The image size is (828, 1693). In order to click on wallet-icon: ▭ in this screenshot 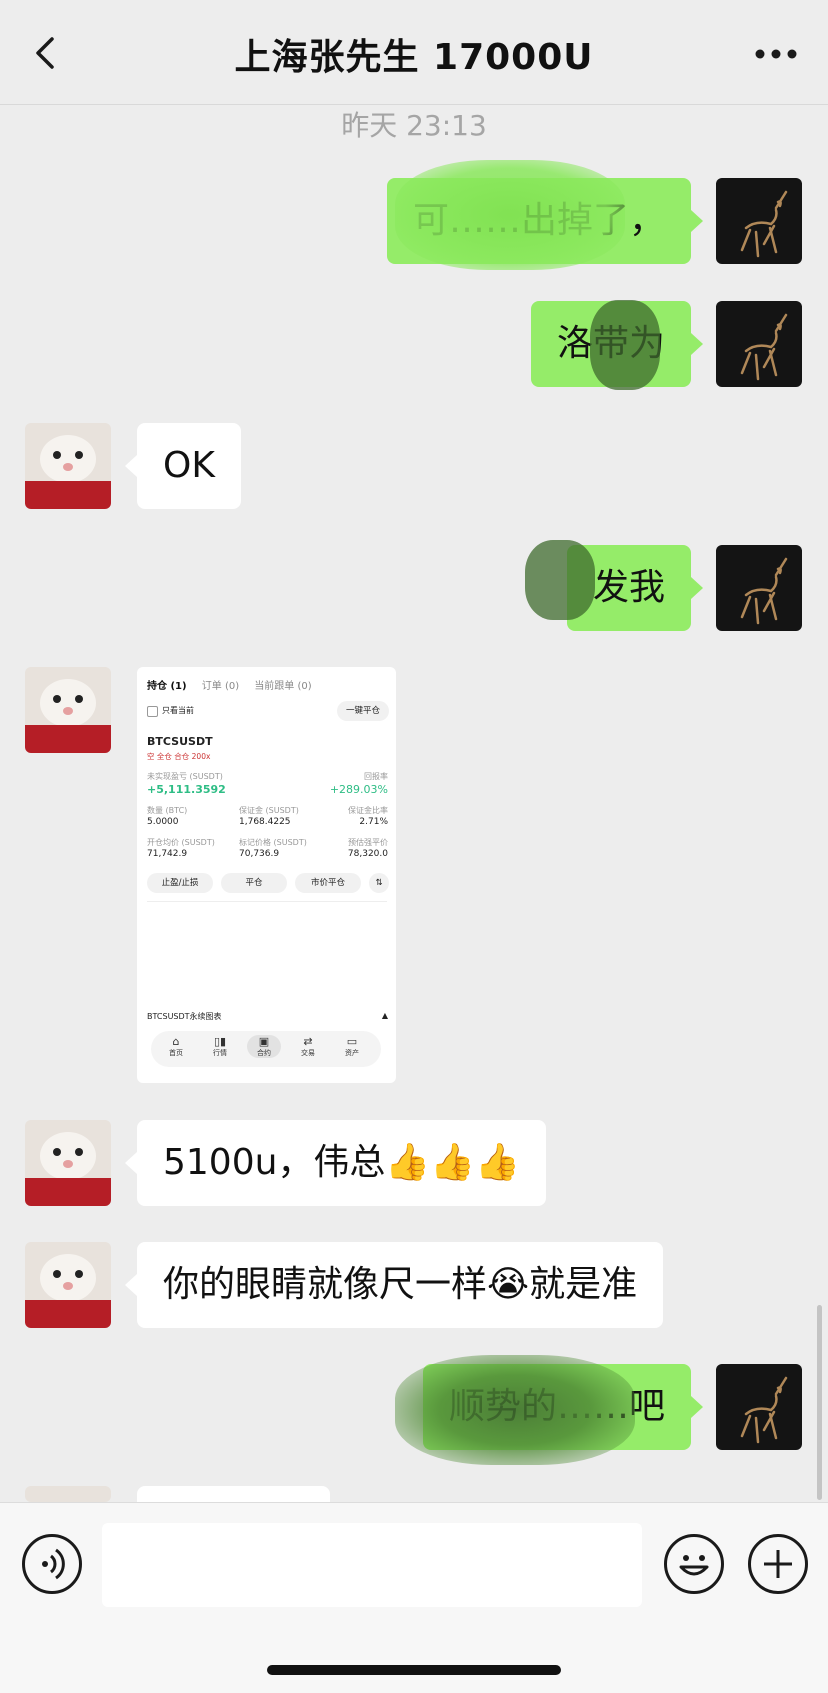, I will do `click(352, 1041)`.